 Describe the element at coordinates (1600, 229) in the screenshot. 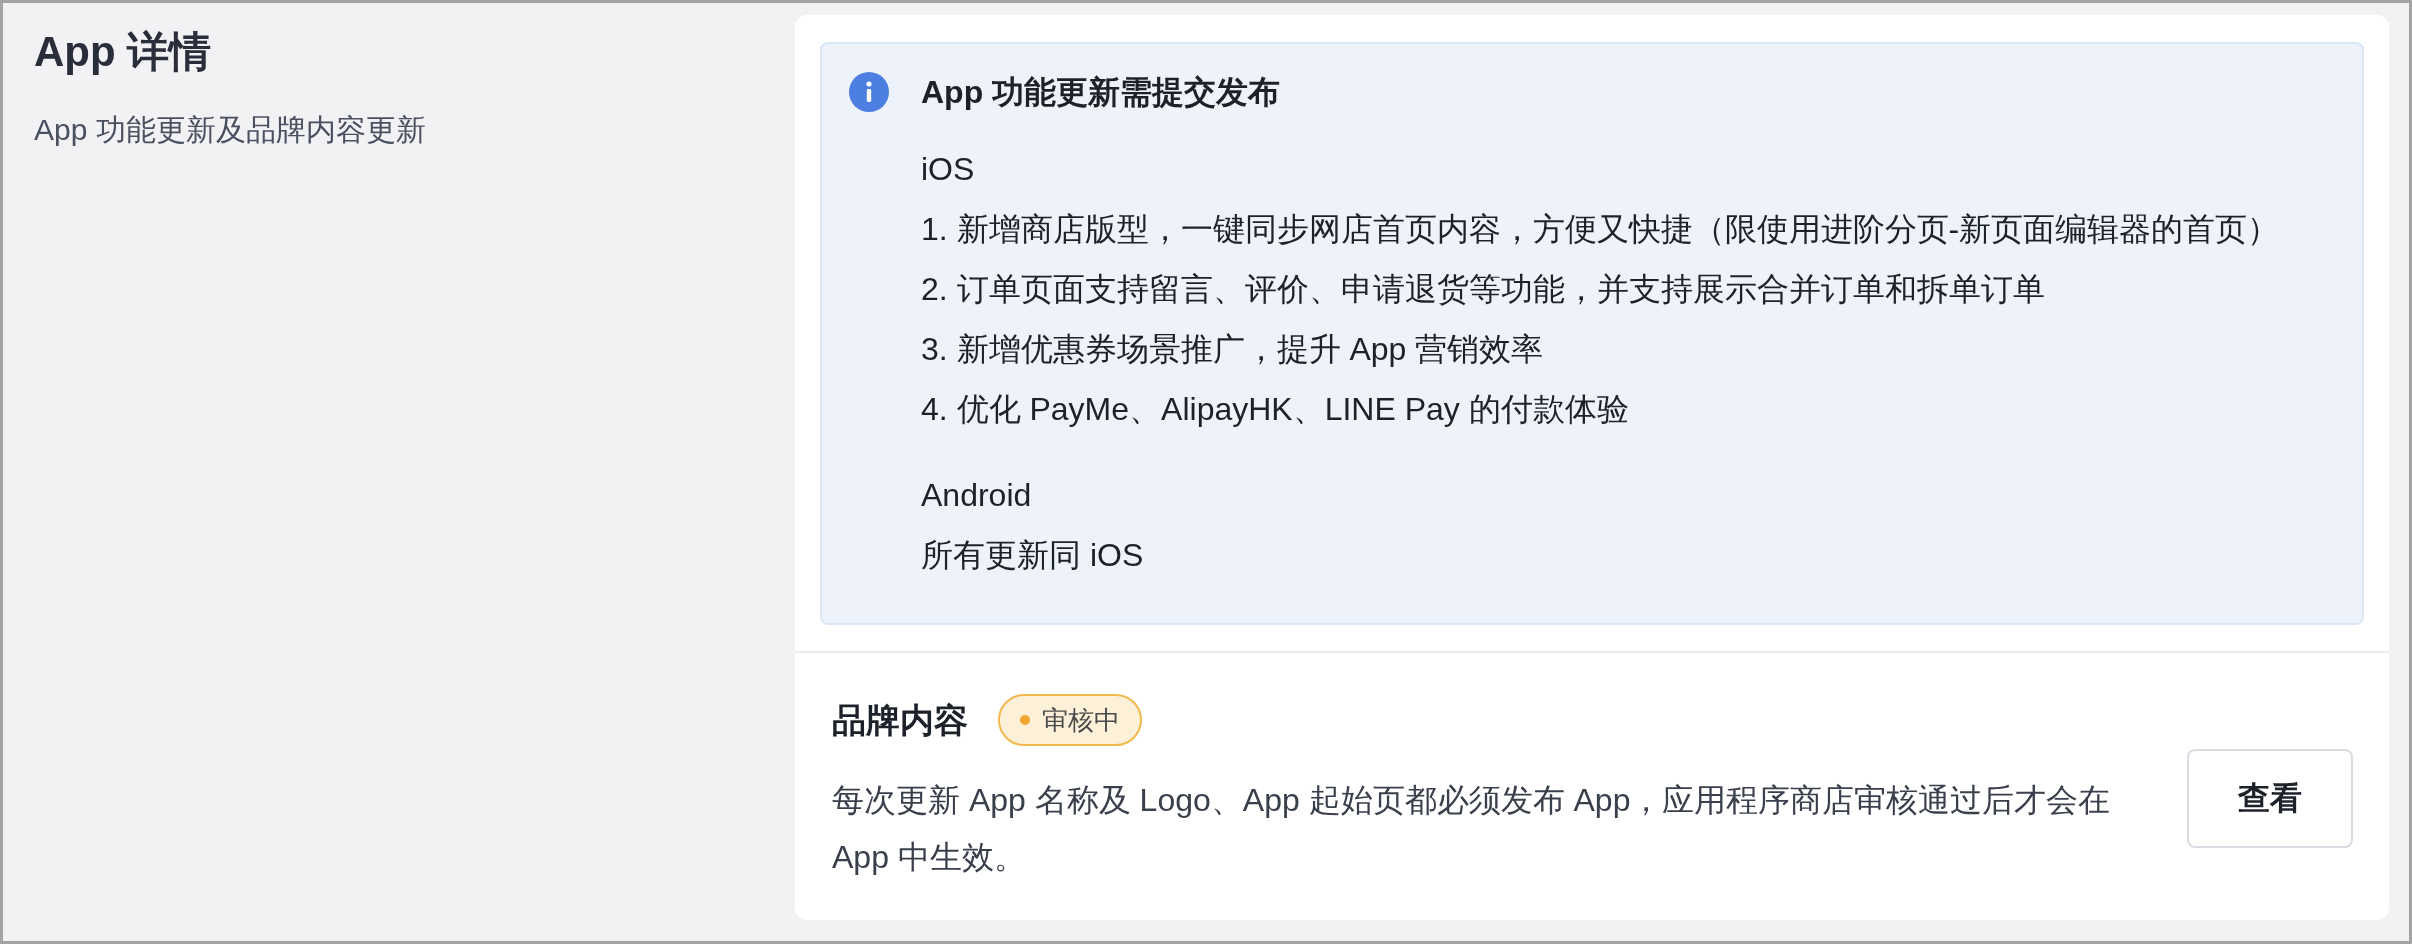

I see `update-note: 1. 新增商店版型，一键同步网店首页内容，方便又快捷（限使用进阶分页-新页面编辑器的首页）` at that location.